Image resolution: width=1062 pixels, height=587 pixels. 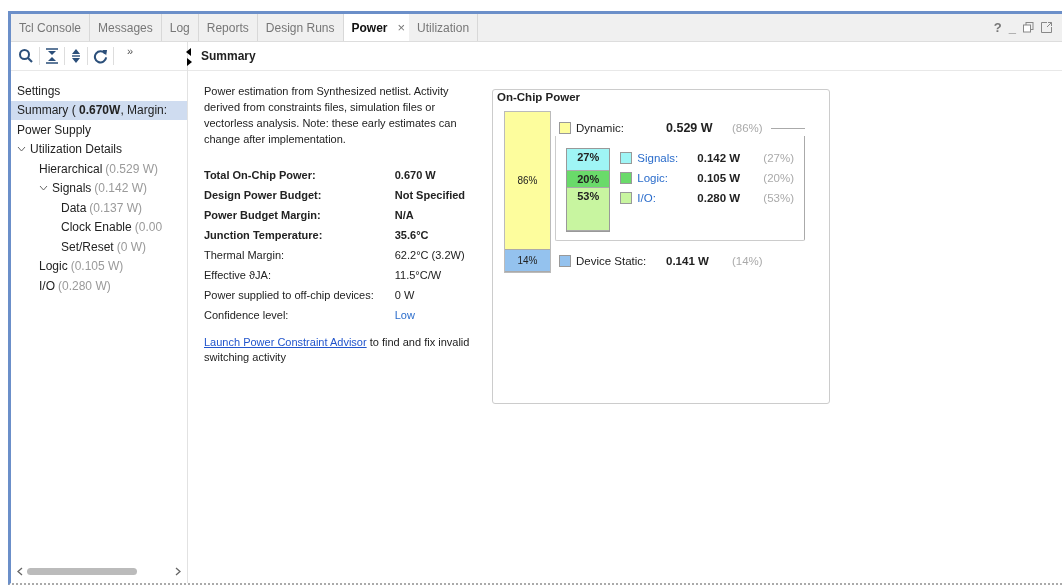 What do you see at coordinates (20, 571) in the screenshot?
I see `scroll-left-icon` at bounding box center [20, 571].